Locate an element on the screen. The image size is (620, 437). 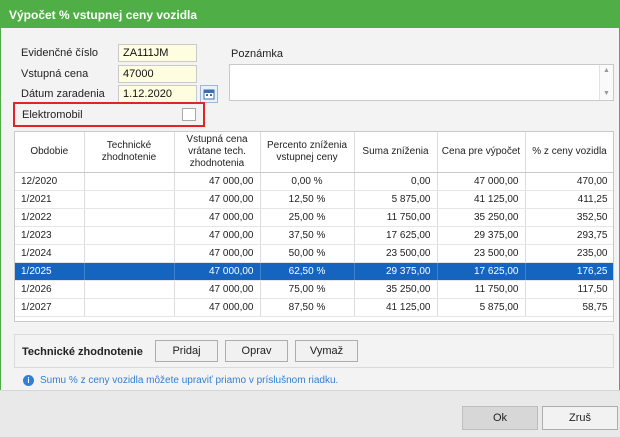
cell-obdobie: 1/2026 is located at coordinates (50, 289).